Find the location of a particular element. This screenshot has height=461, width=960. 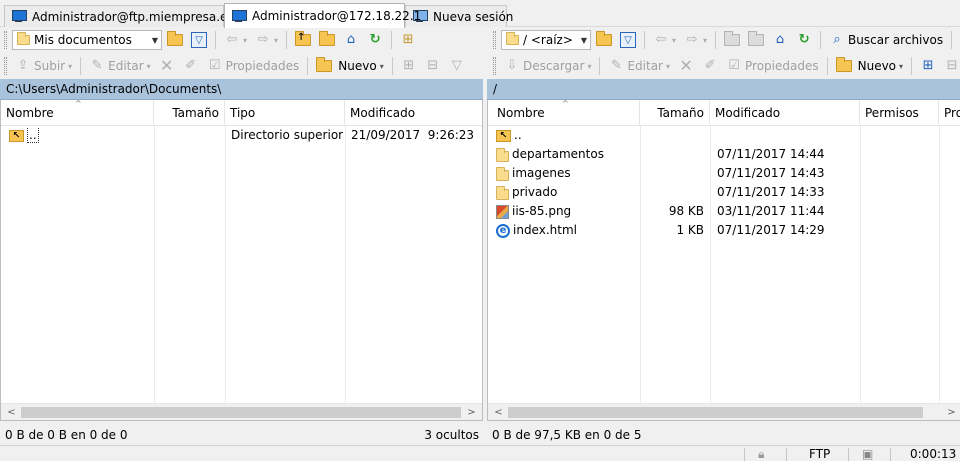

tree-view-button: ⊞ is located at coordinates (408, 40).